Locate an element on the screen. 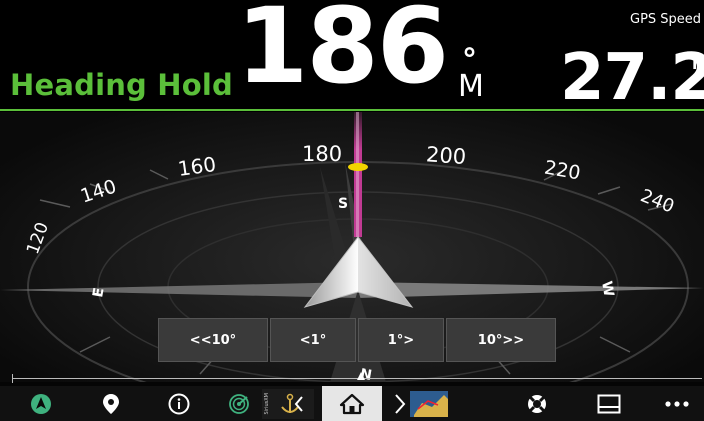 This screenshot has height=421, width=704. compass-label-200: 200 is located at coordinates (446, 155).